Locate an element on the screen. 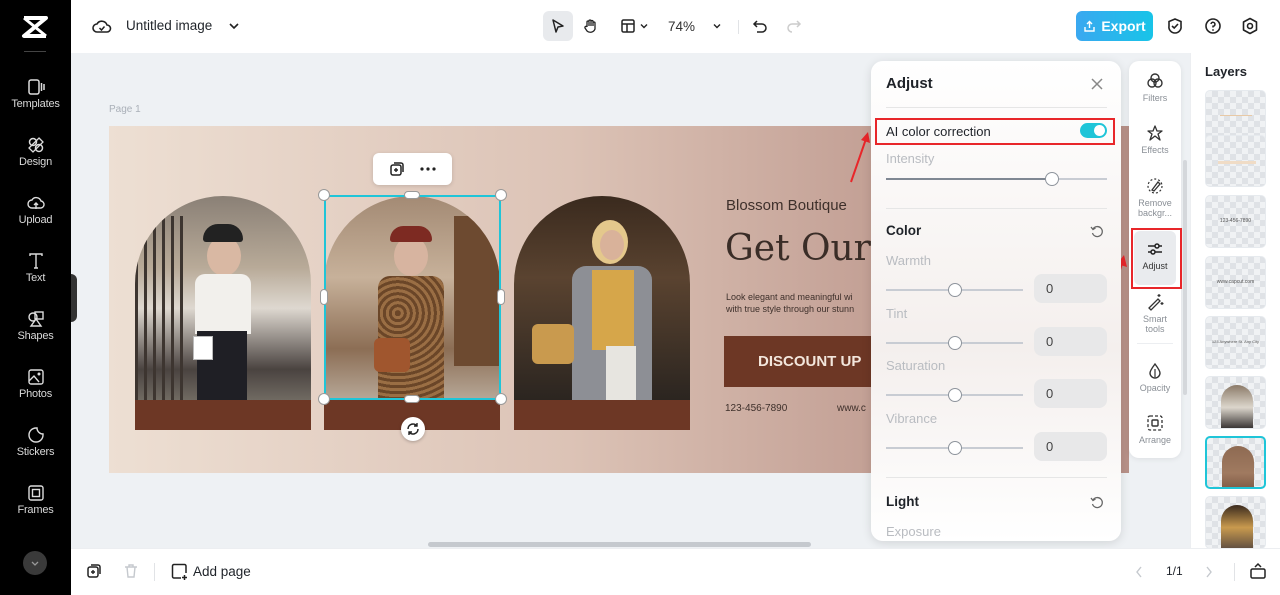  layer-thumbnail: 123 Anywhere St. Any City is located at coordinates (1235, 342).